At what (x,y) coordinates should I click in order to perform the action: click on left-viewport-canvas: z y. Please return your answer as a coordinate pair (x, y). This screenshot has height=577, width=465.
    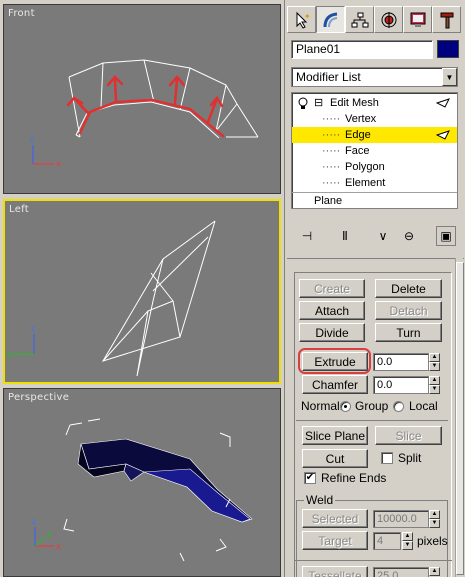
    Looking at the image, I should click on (111, 298).